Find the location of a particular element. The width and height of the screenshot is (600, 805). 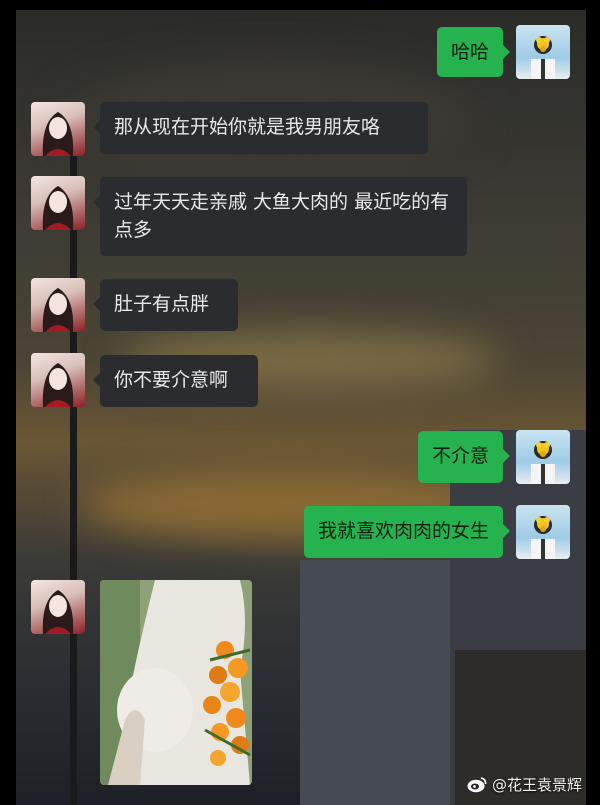

message-text: 过年天天走亲戚 大鱼大肉的 最近吃的有点多 is located at coordinates (282, 216).